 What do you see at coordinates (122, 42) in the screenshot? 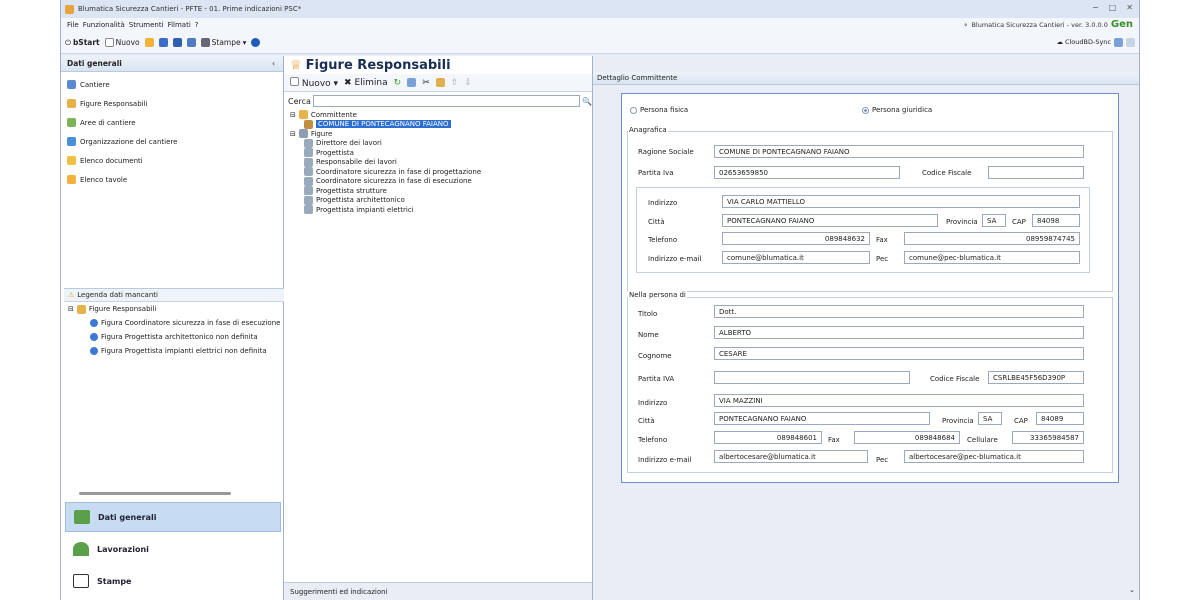
I see `new-button: Nuovo` at bounding box center [122, 42].